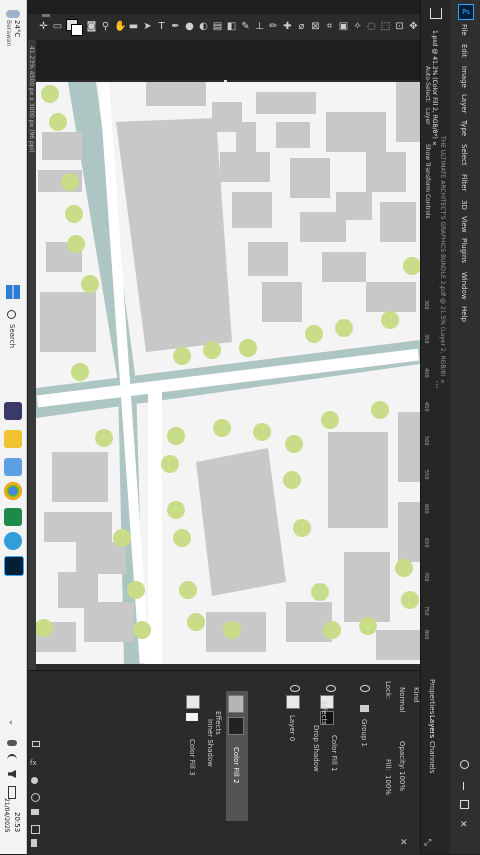  Describe the element at coordinates (343, 26) in the screenshot. I see `object-select-icon: ▣` at that location.